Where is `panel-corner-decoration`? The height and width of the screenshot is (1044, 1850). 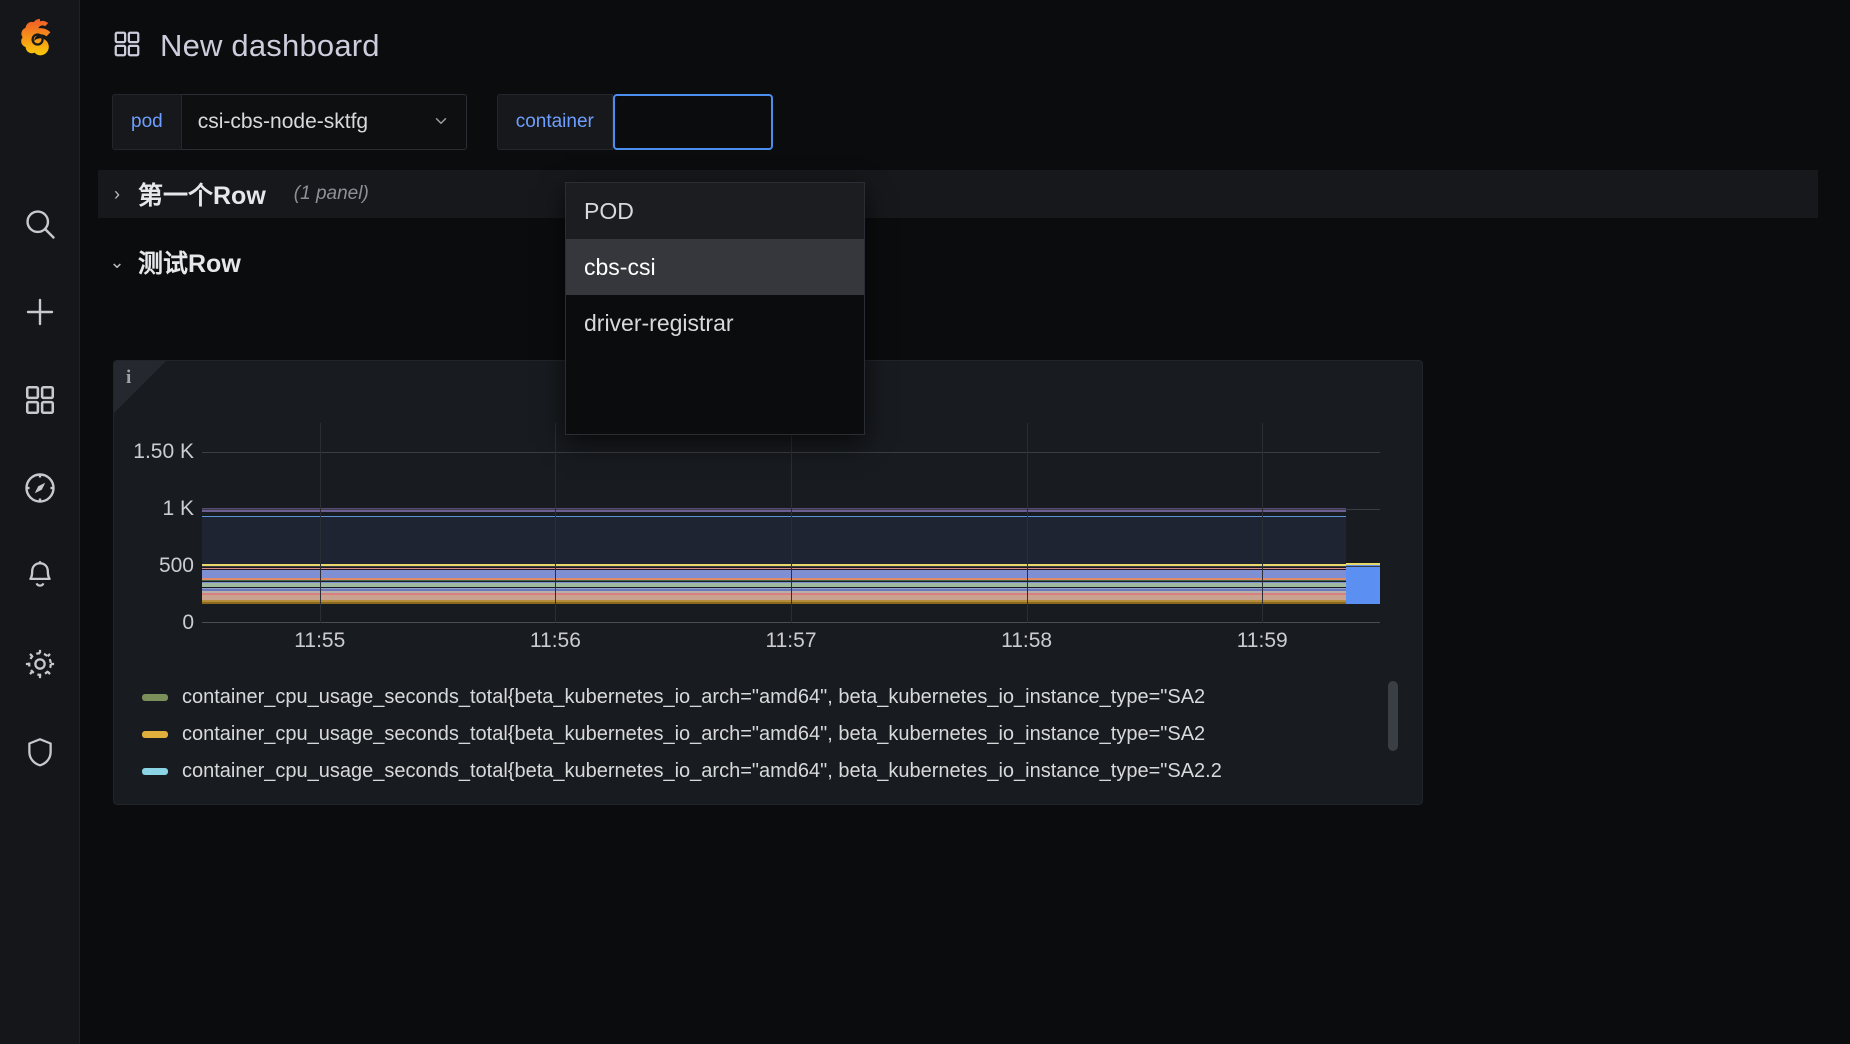
panel-corner-decoration is located at coordinates (140, 387).